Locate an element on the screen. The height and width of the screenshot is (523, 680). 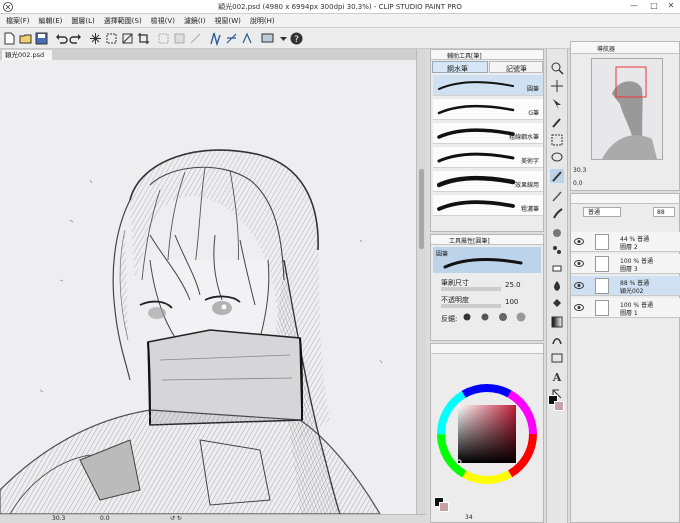
zoom-value: 30.3 is located at coordinates (58, 518).